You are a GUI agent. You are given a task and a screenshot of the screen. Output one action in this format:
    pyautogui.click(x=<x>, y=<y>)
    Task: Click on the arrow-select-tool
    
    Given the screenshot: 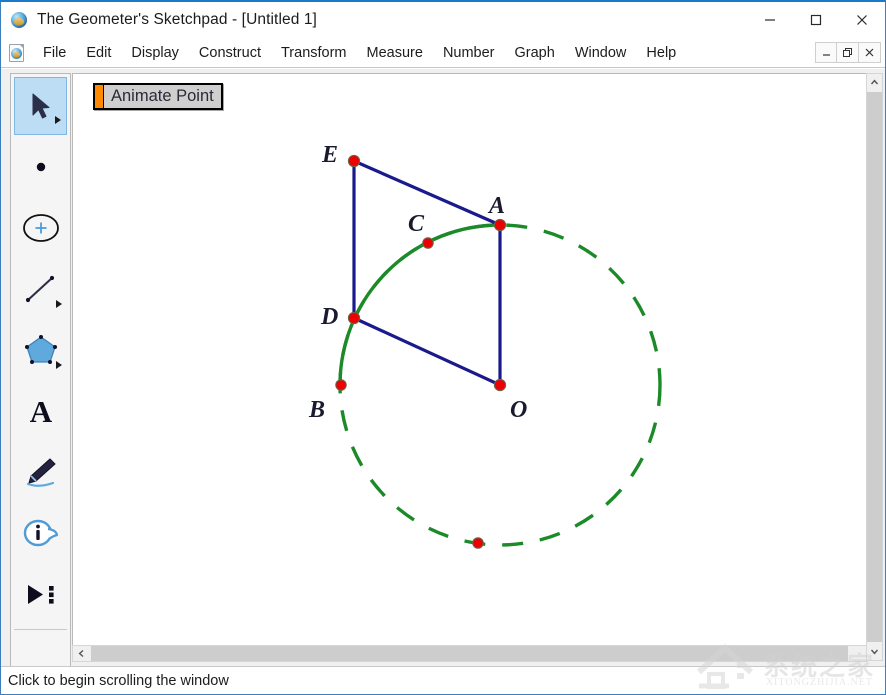 What is the action you would take?
    pyautogui.click(x=40, y=106)
    